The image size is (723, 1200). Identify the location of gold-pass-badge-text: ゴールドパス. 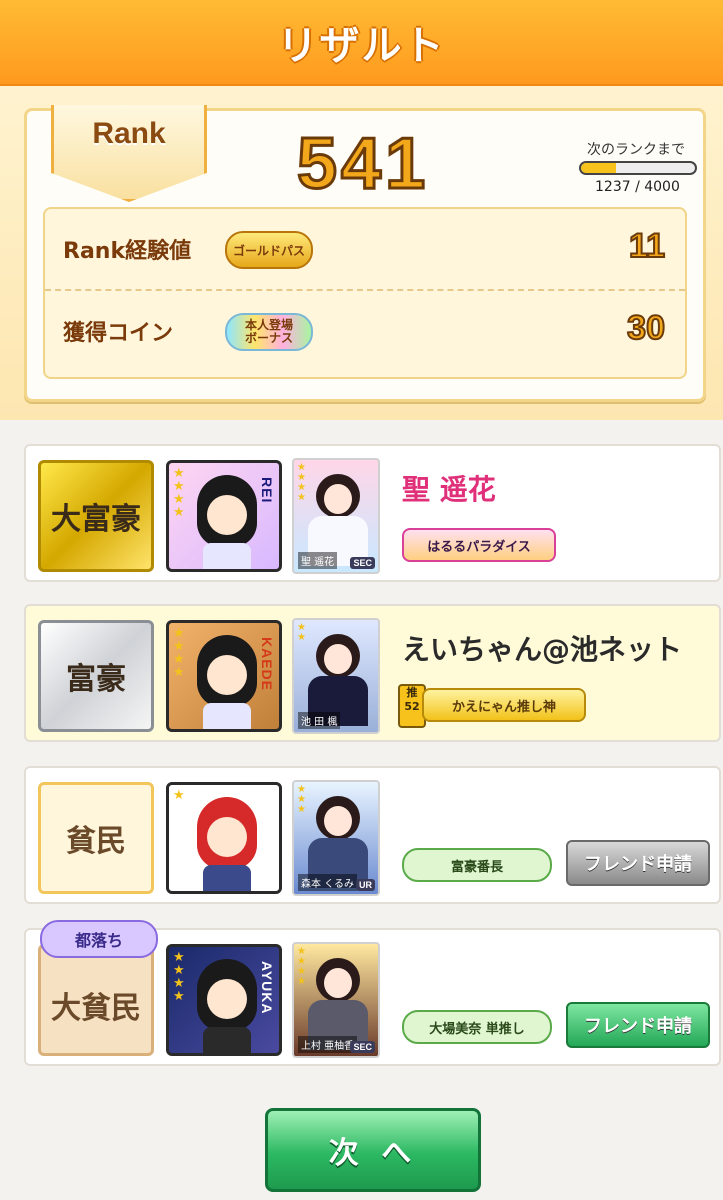
(268, 250).